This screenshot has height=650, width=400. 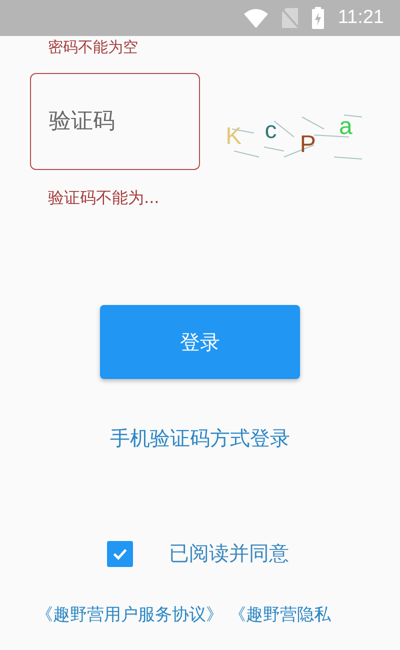 What do you see at coordinates (318, 18) in the screenshot?
I see `battery-charging-icon` at bounding box center [318, 18].